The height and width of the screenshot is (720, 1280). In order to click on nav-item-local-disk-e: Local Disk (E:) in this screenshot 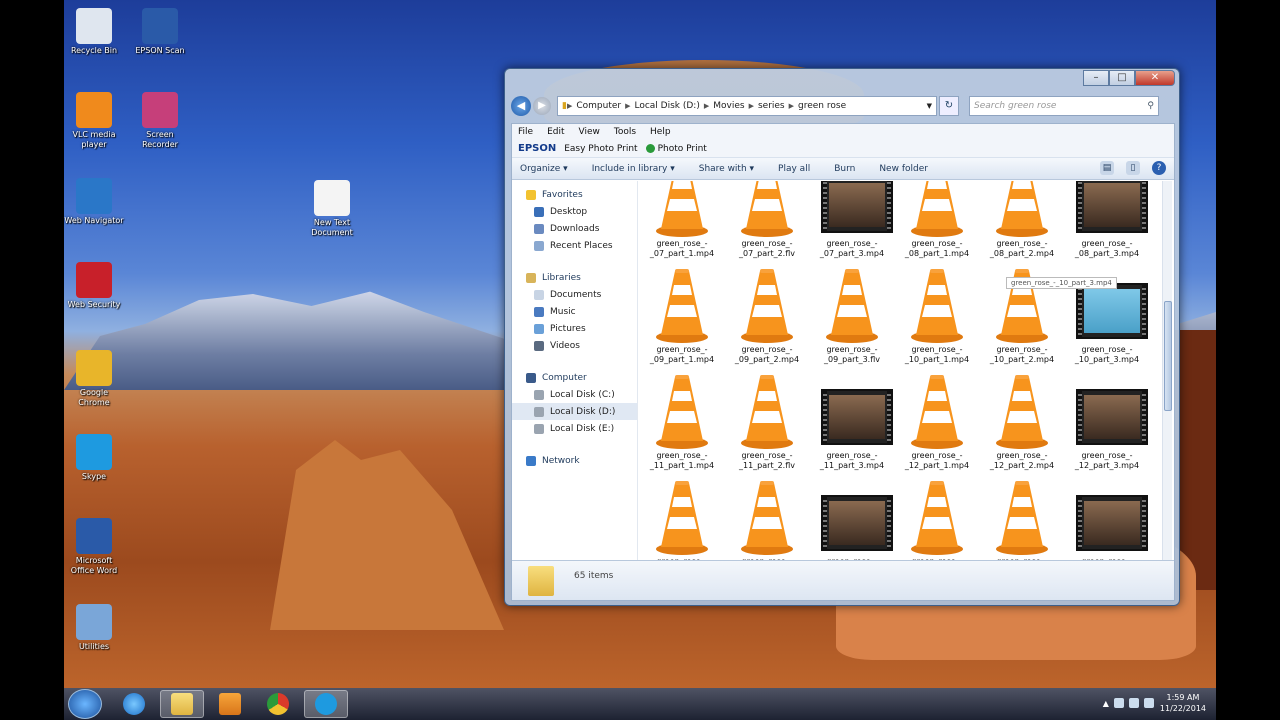, I will do `click(574, 428)`.